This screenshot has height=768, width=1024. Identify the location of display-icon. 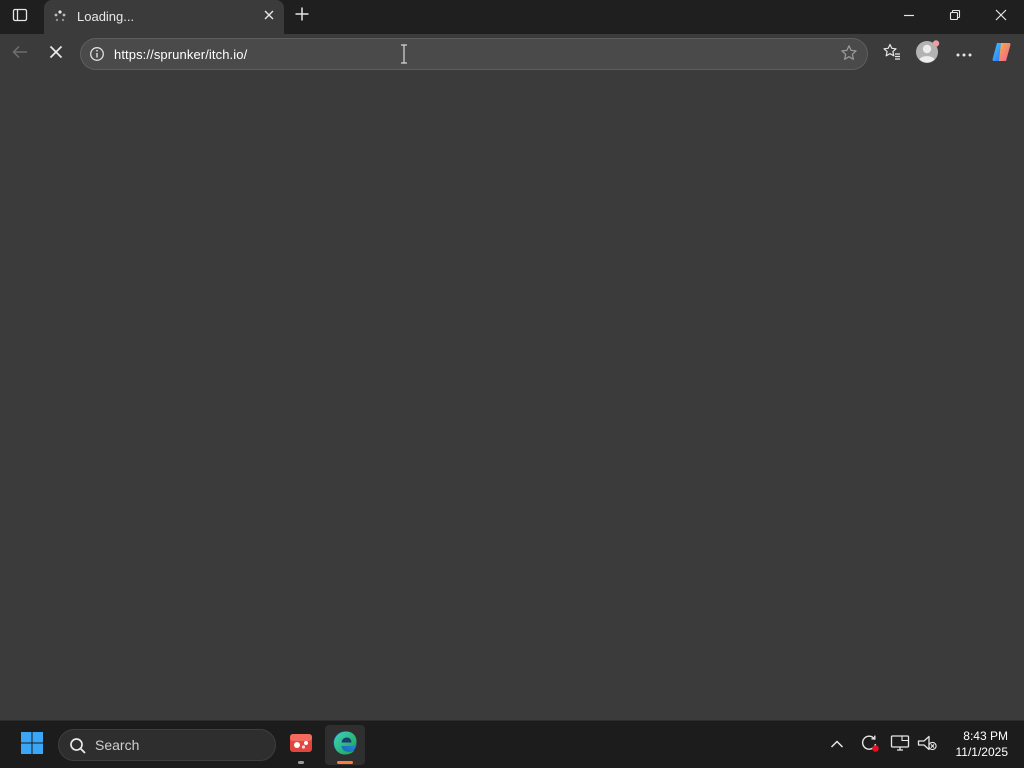
(900, 745).